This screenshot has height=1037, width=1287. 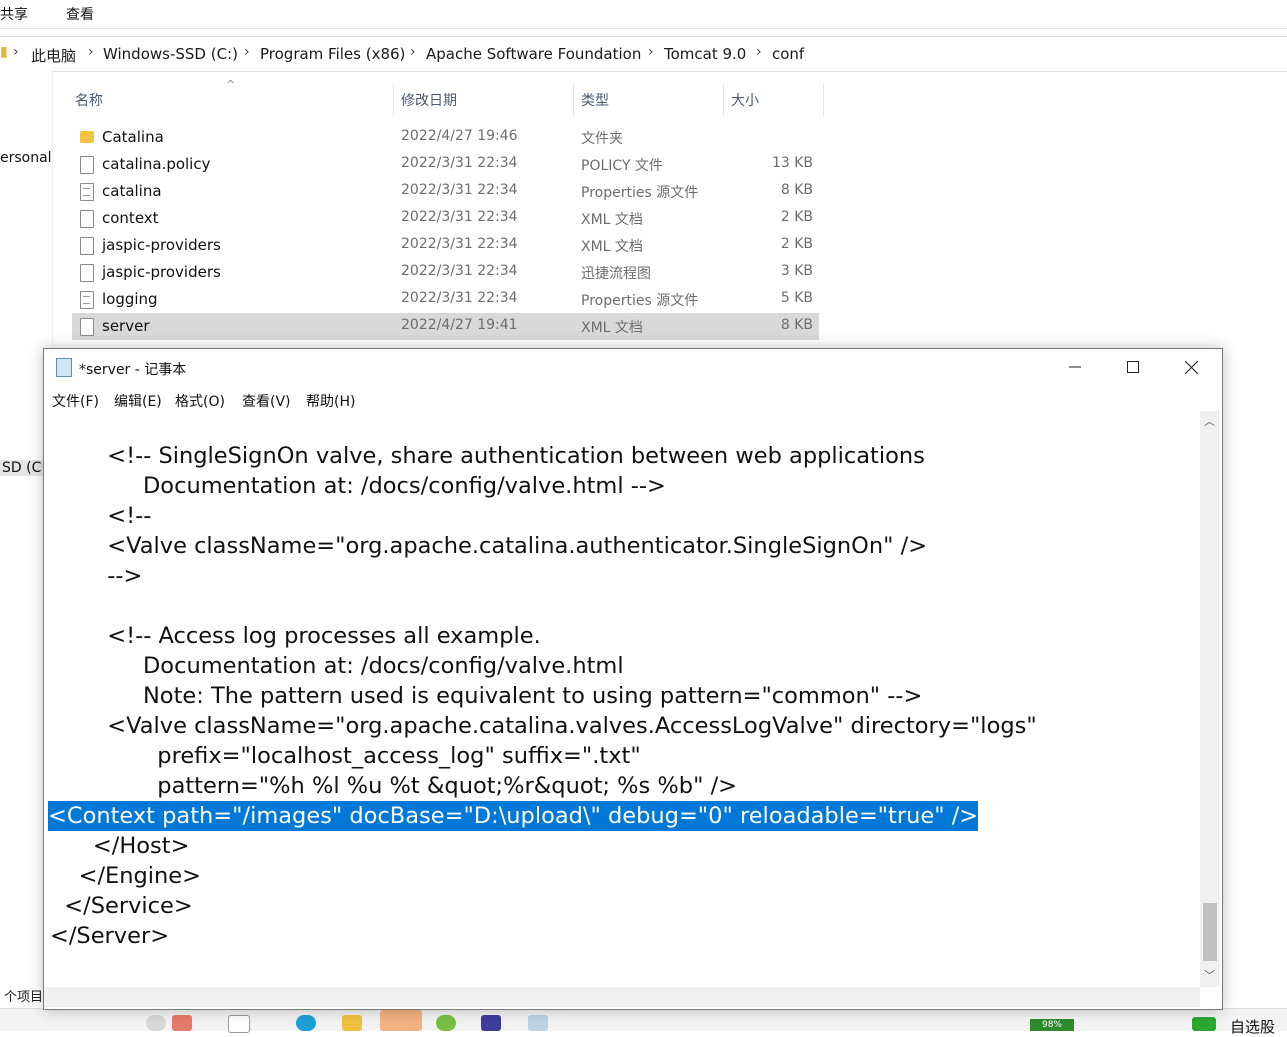 What do you see at coordinates (796, 271) in the screenshot?
I see `file-size: 3 KB` at bounding box center [796, 271].